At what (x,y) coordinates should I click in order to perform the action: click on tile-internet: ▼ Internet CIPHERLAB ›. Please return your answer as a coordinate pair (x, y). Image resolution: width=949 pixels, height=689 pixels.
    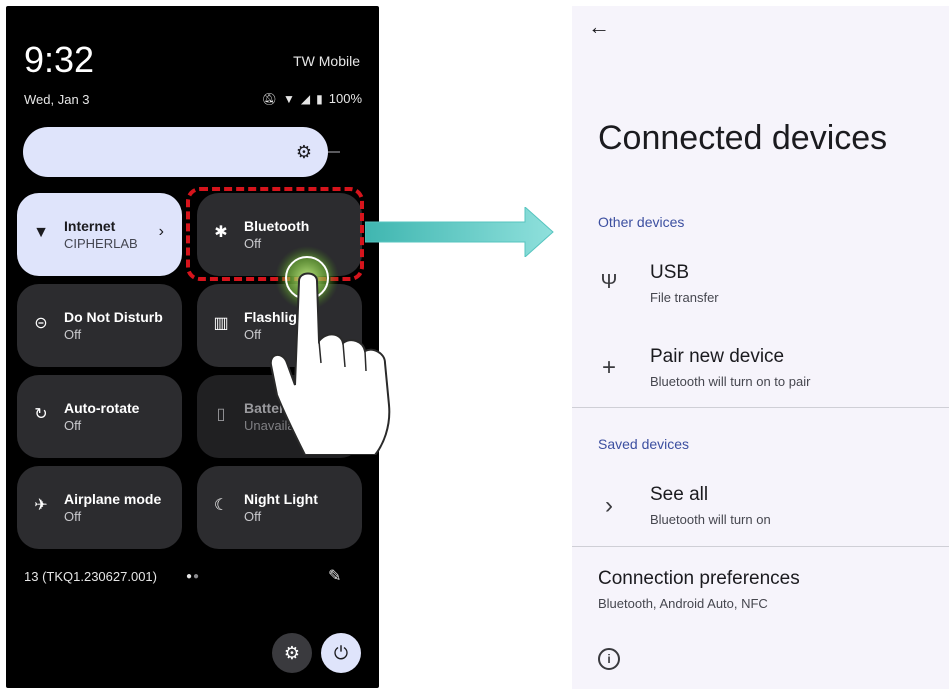
    Looking at the image, I should click on (99, 234).